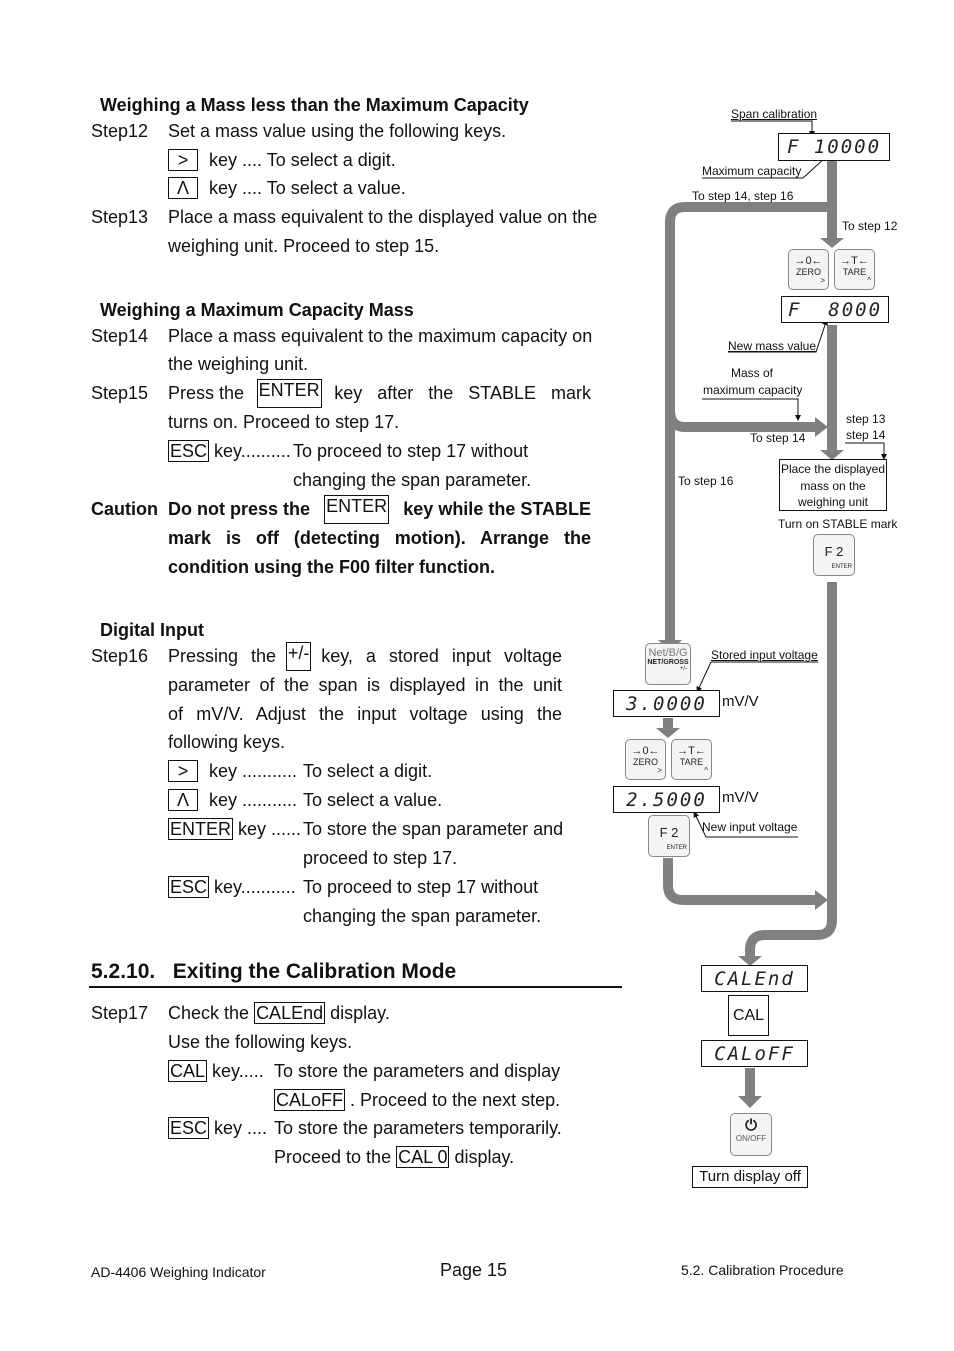  Describe the element at coordinates (808, 269) in the screenshot. I see `zero-key: →0← ZERO >` at that location.